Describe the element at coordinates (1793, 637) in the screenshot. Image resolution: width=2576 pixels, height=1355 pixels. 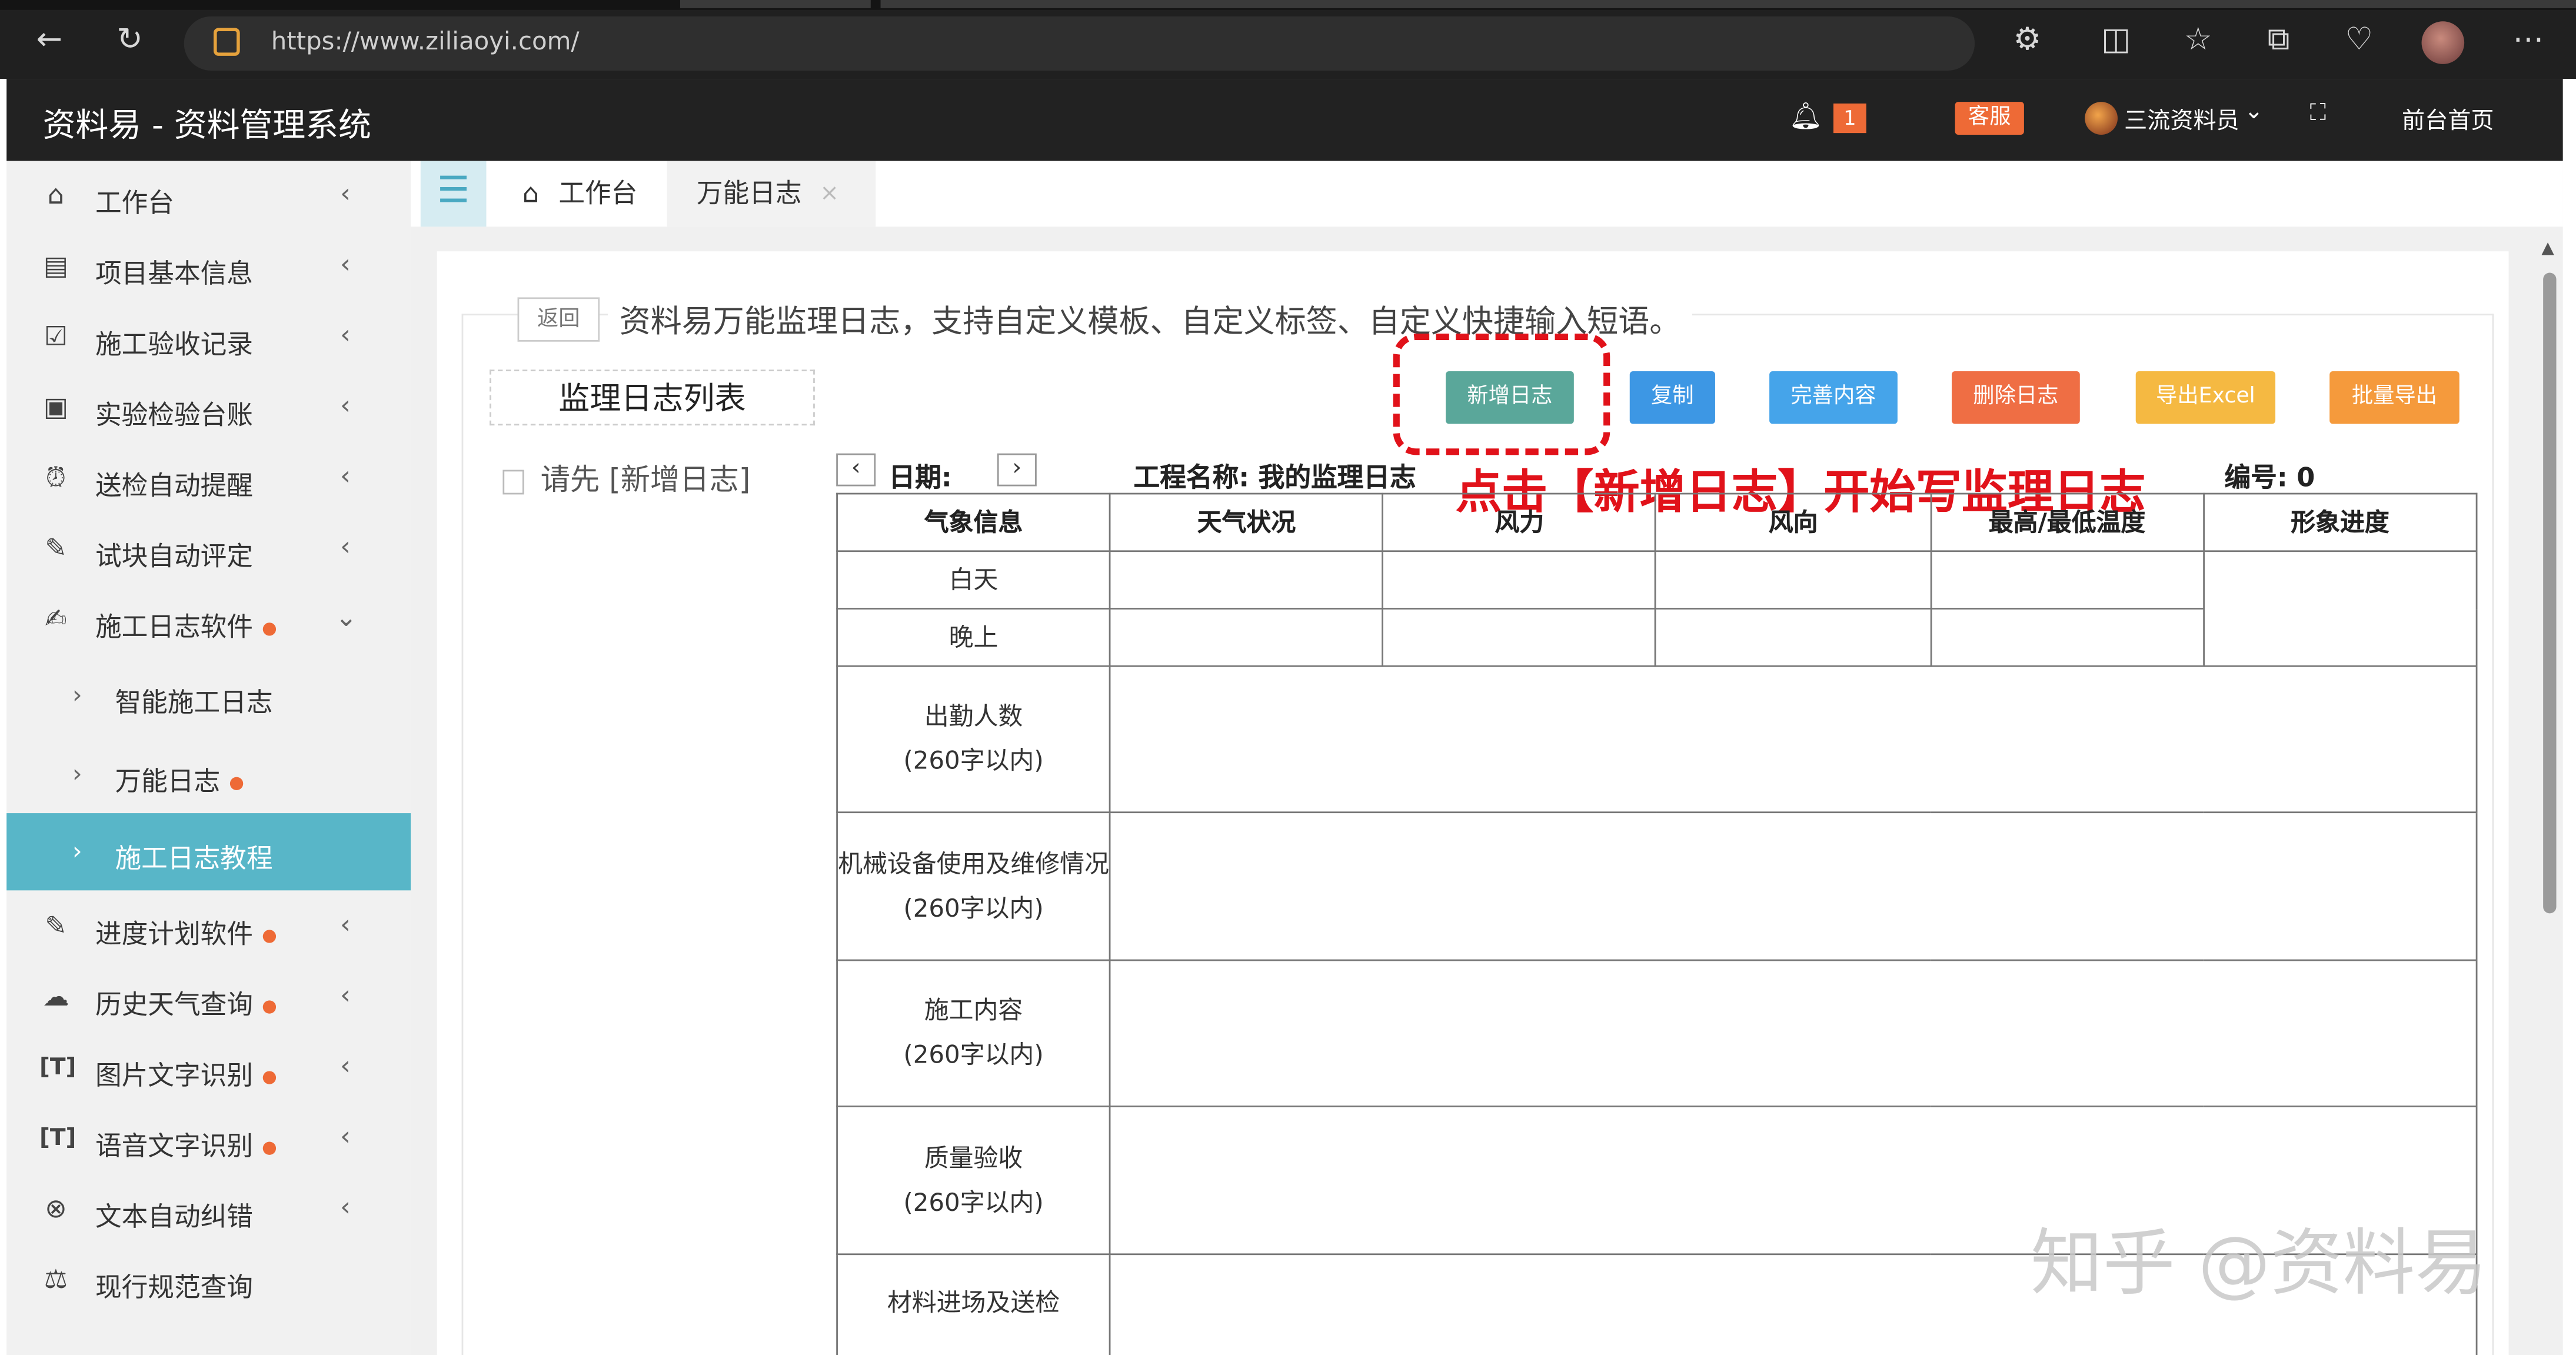
I see `night-wind-direction-cell` at that location.